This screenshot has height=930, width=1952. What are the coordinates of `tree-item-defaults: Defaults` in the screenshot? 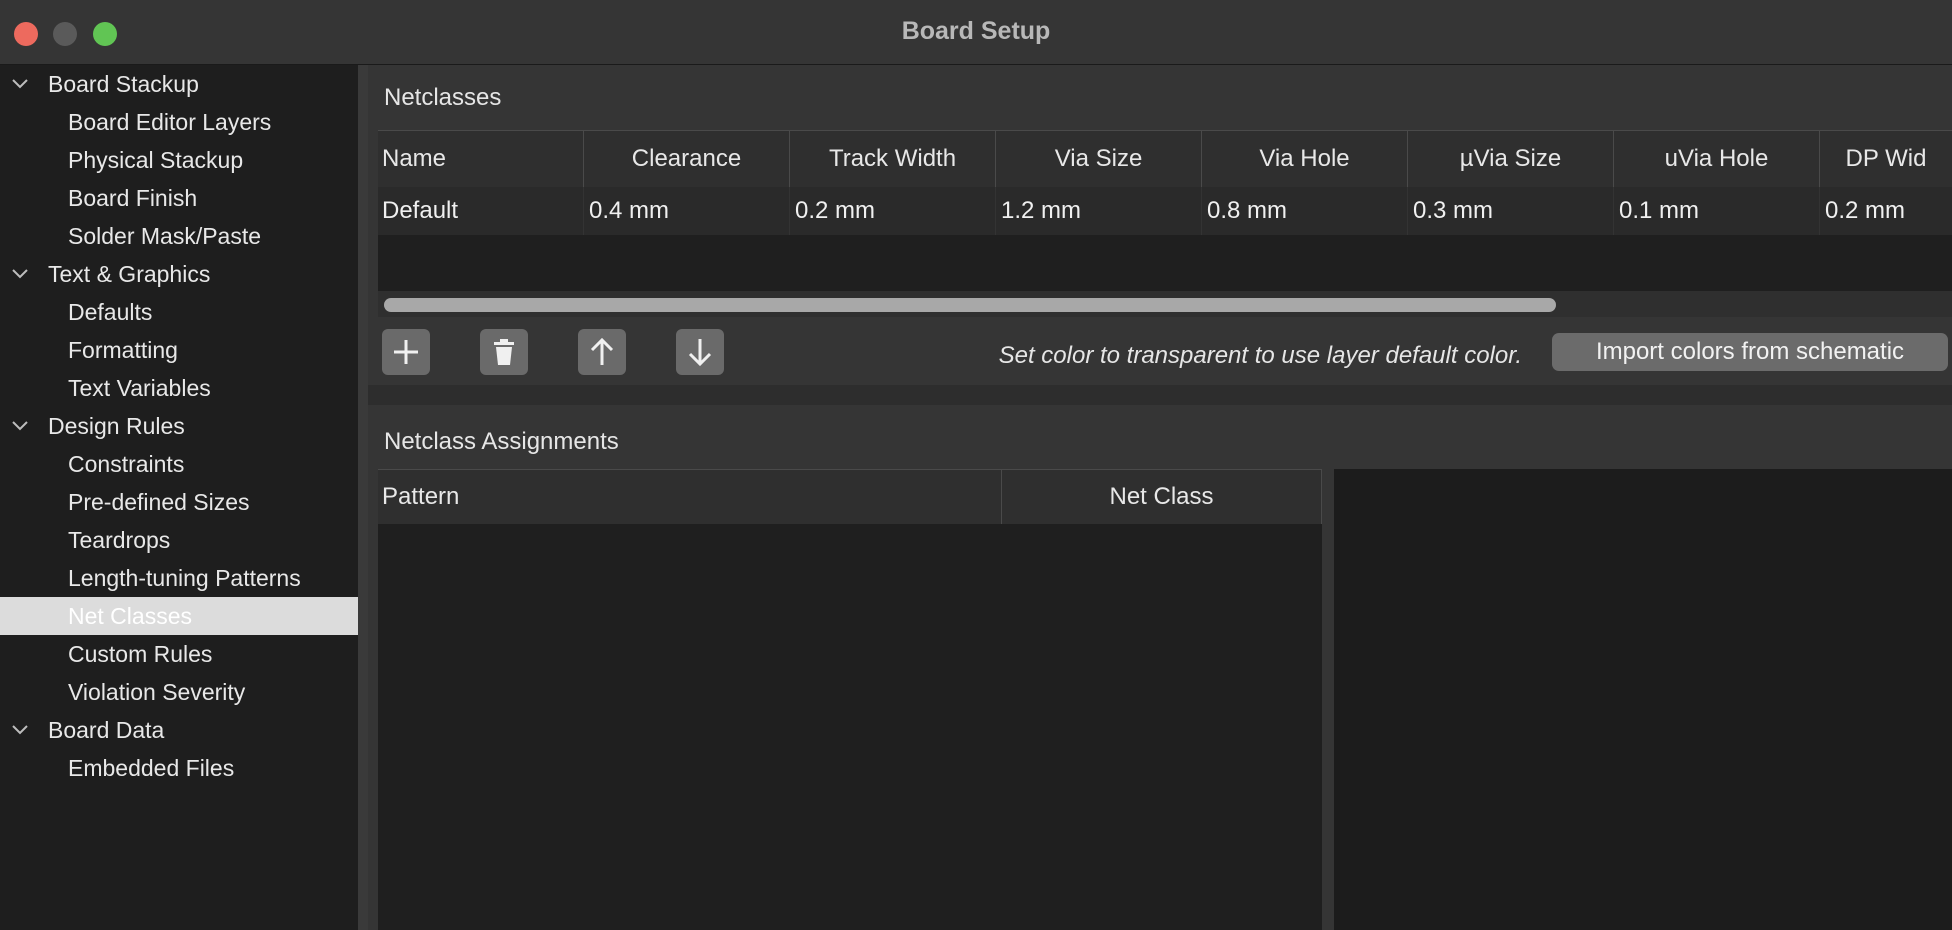 It's located at (179, 312).